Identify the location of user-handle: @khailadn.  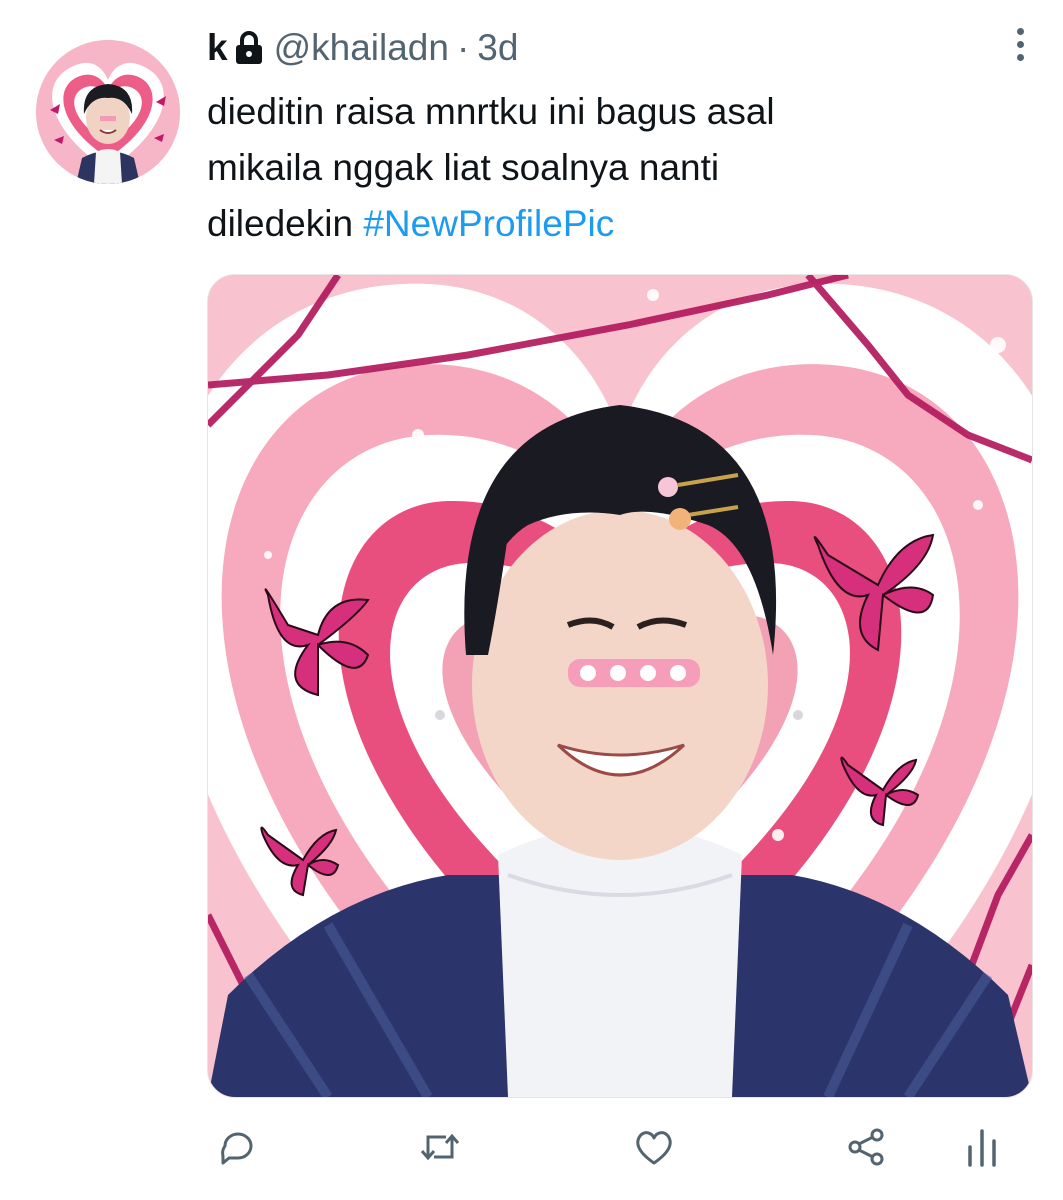
(361, 48).